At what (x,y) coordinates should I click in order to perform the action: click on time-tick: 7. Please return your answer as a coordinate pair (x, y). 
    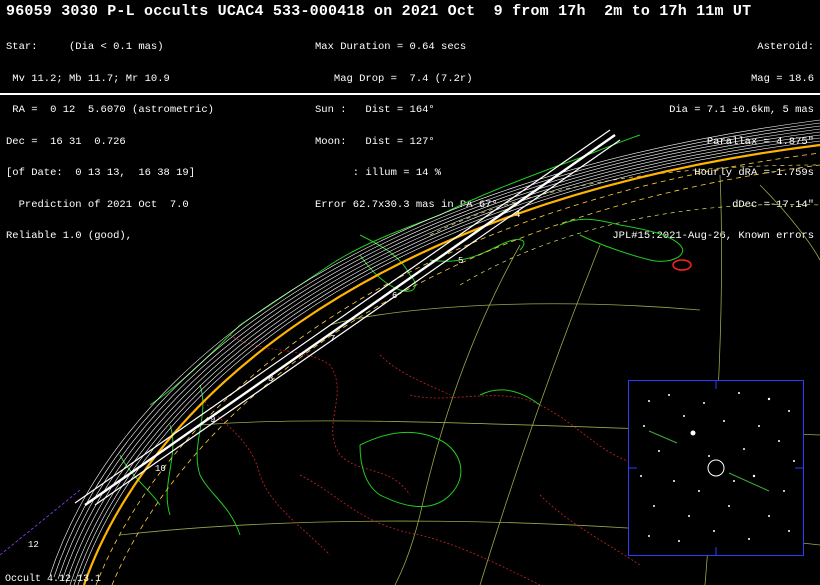
    Looking at the image, I should click on (332, 339).